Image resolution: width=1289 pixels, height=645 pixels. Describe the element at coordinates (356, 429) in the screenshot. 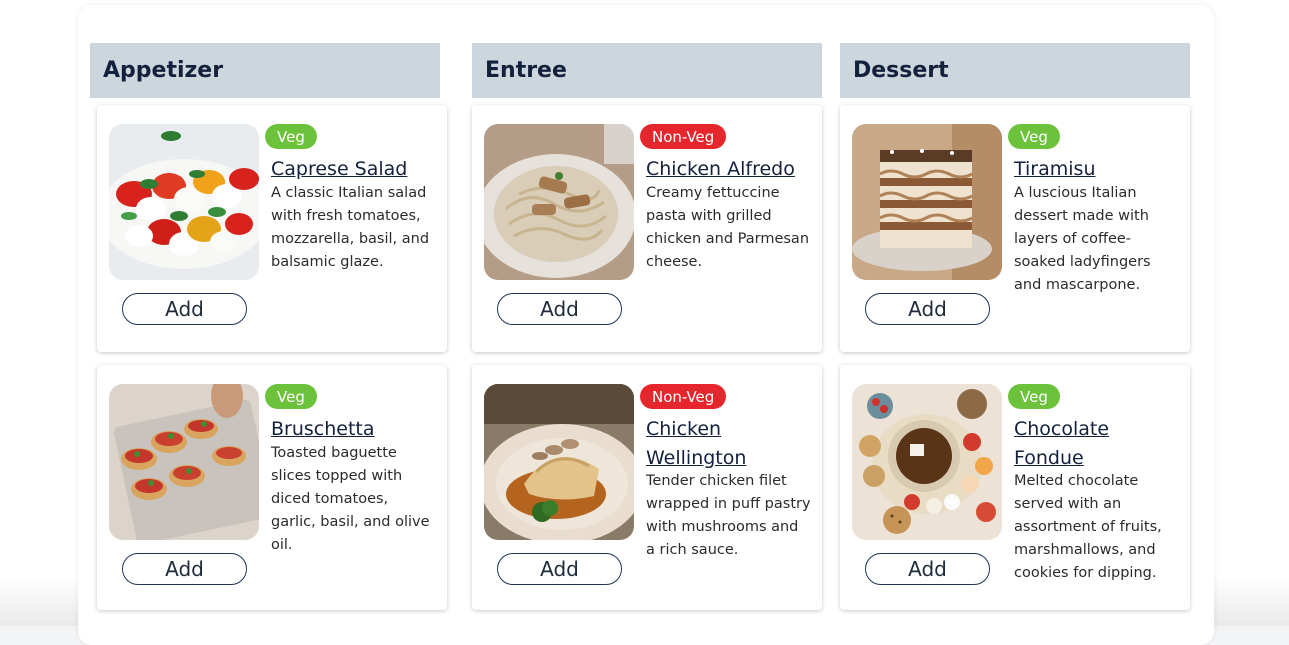

I see `dish-name-link: Bruschetta` at that location.